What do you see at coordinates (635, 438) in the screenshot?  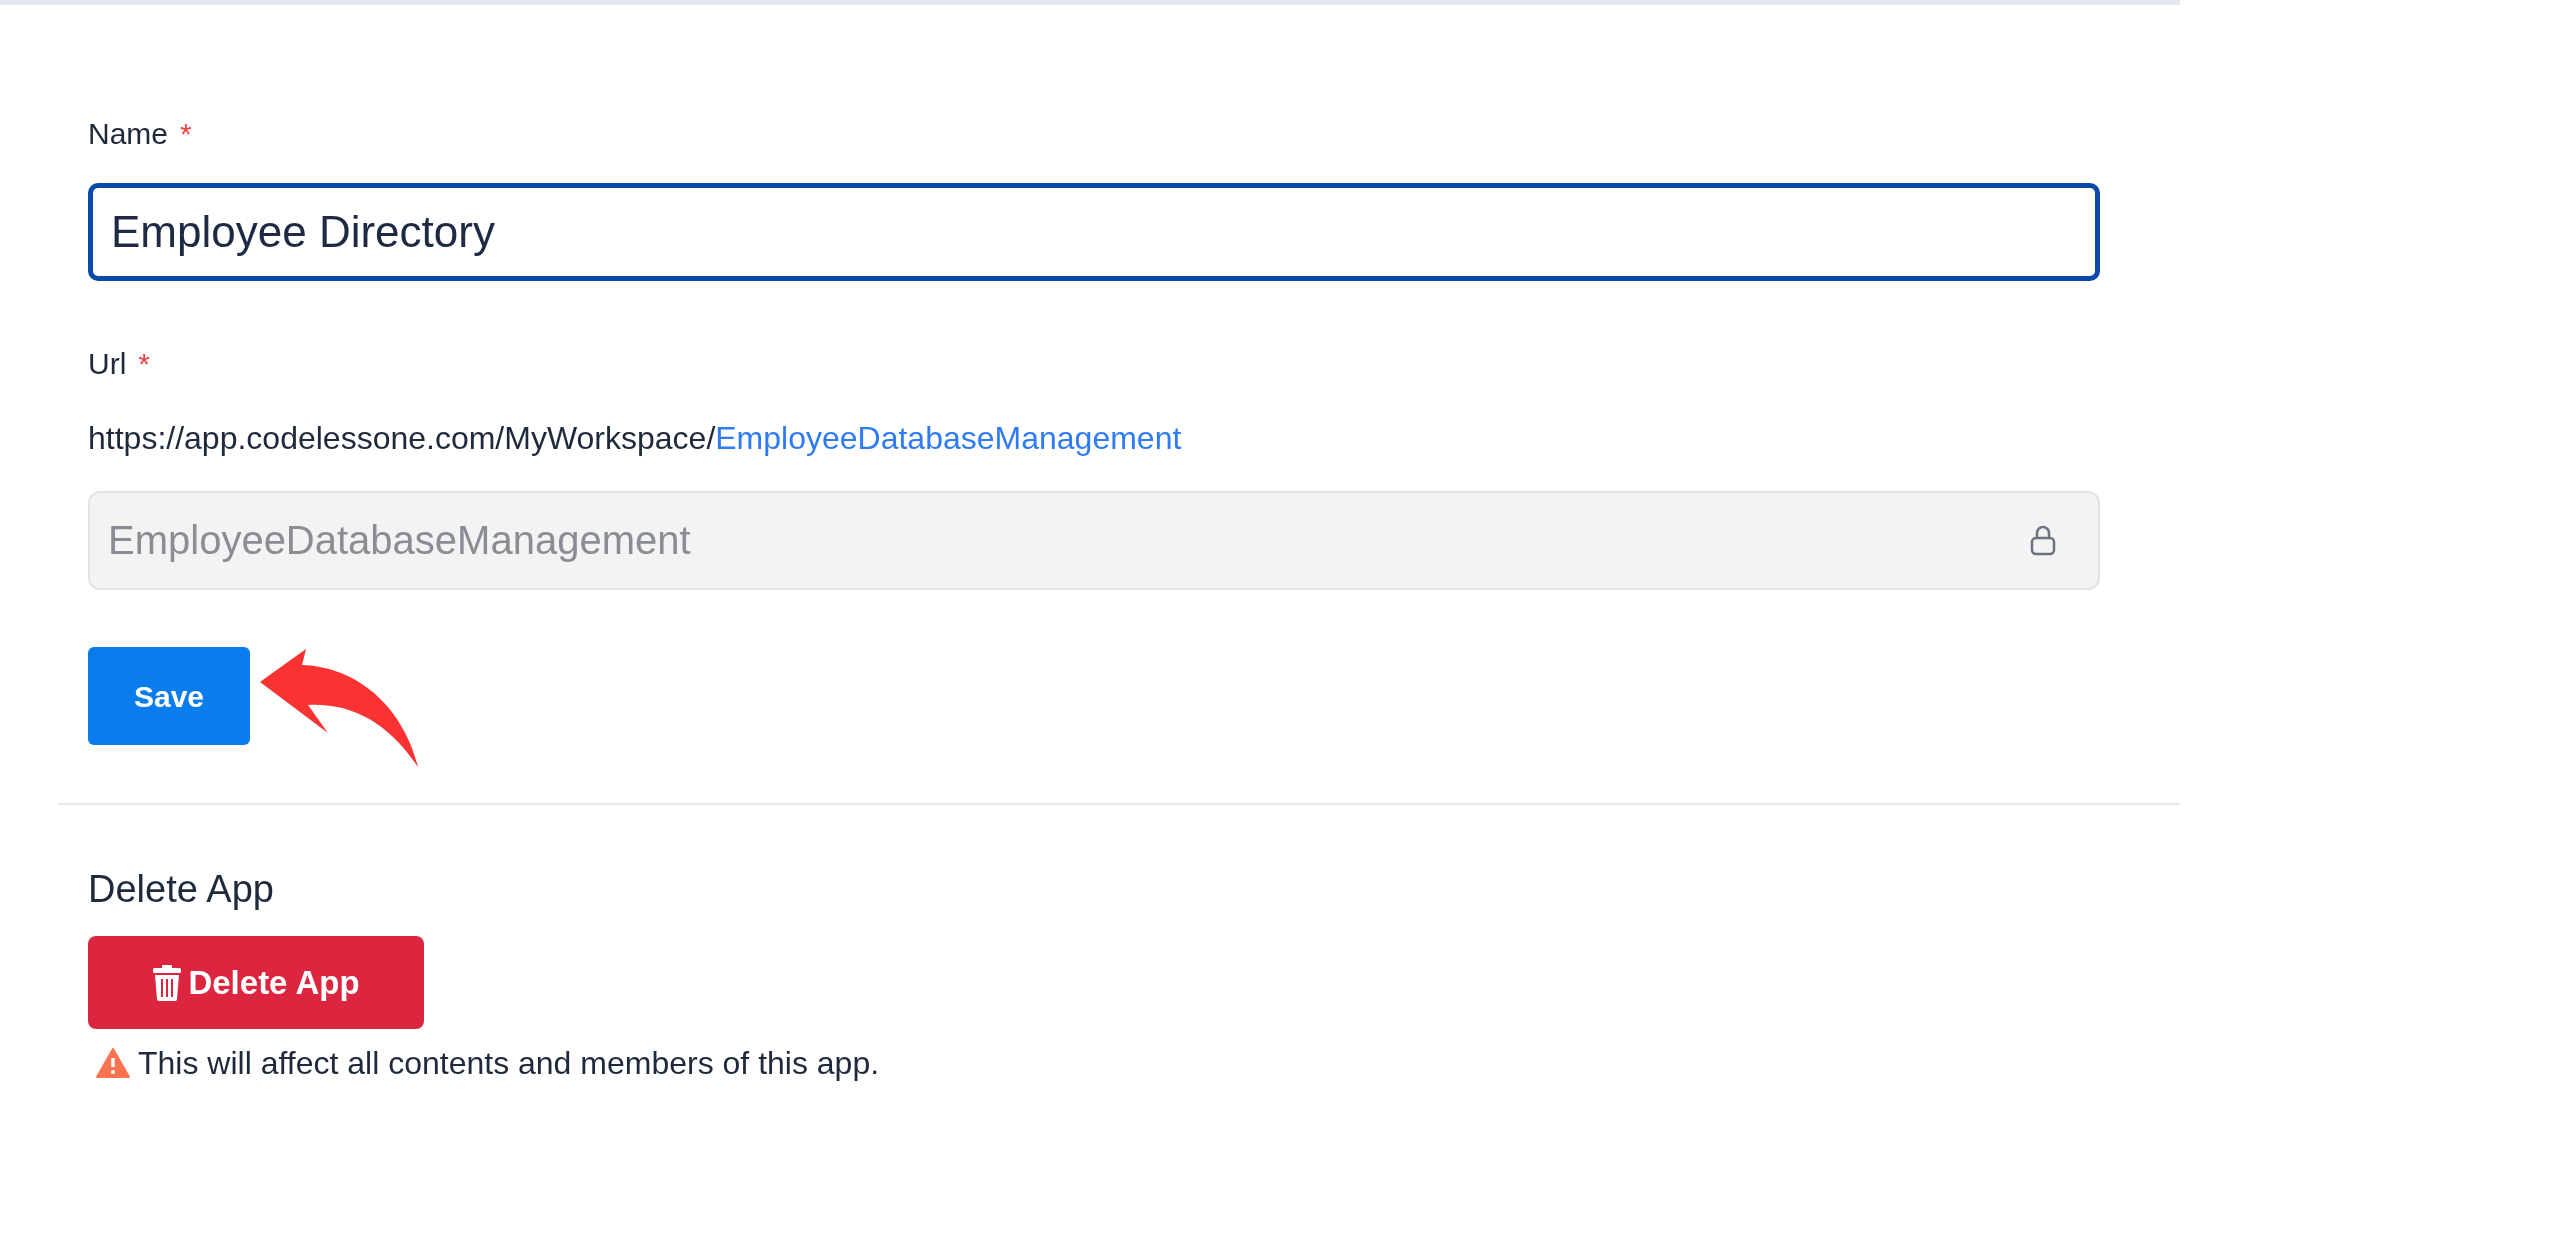 I see `url-preview: https://app.codelessone.com/MyWorkspace/EmployeeDatabaseManagement` at bounding box center [635, 438].